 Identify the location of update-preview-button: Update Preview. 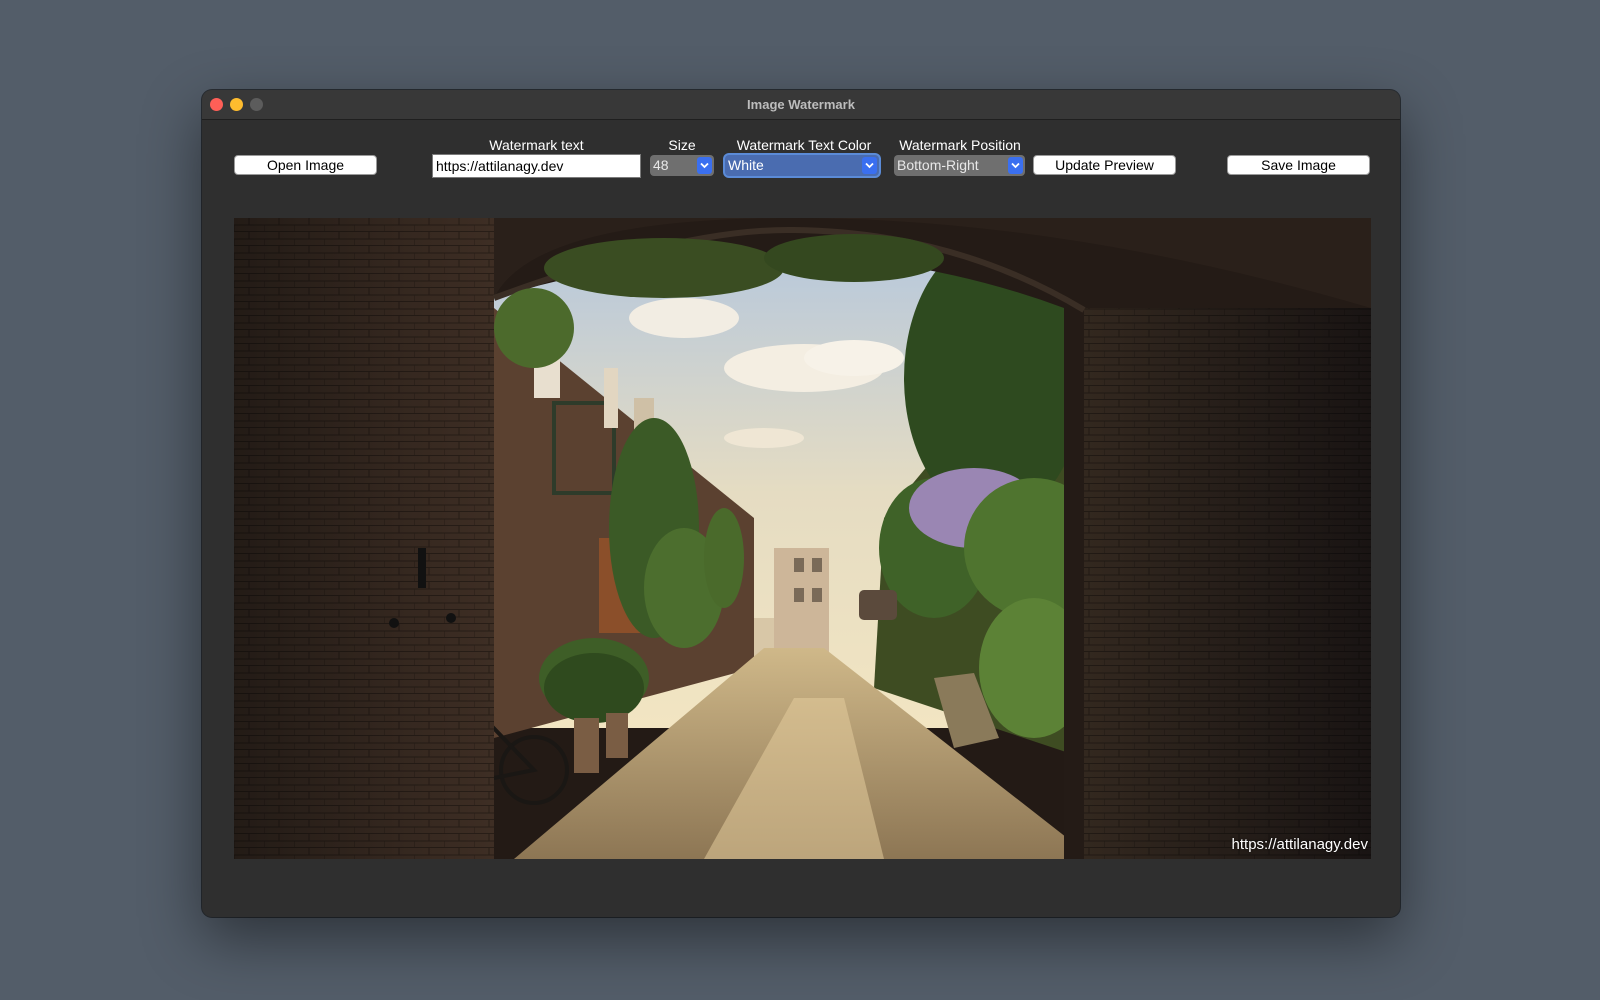
(1104, 165).